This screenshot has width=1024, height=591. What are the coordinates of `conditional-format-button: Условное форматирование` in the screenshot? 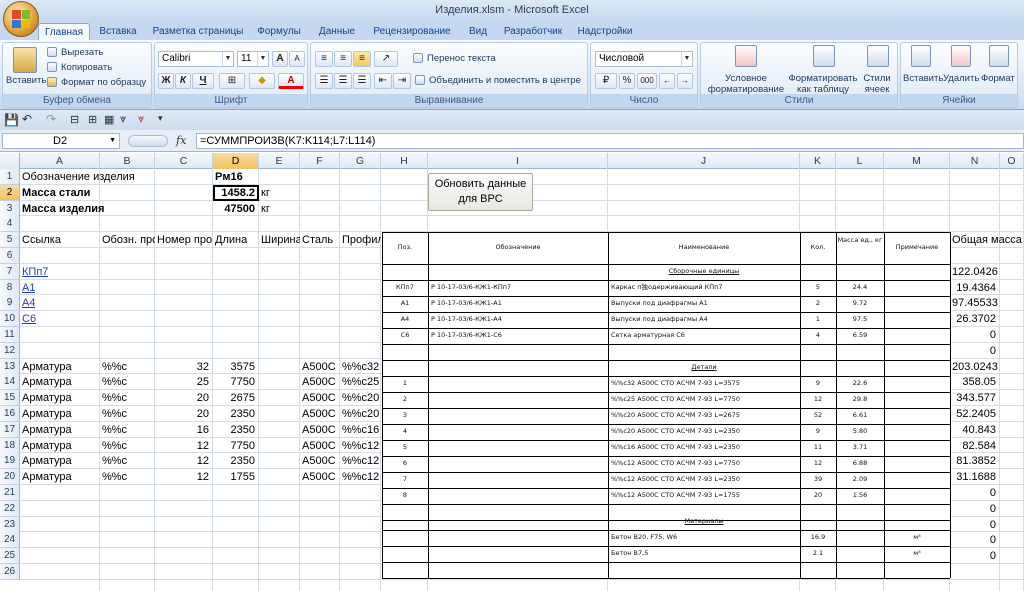 It's located at (746, 84).